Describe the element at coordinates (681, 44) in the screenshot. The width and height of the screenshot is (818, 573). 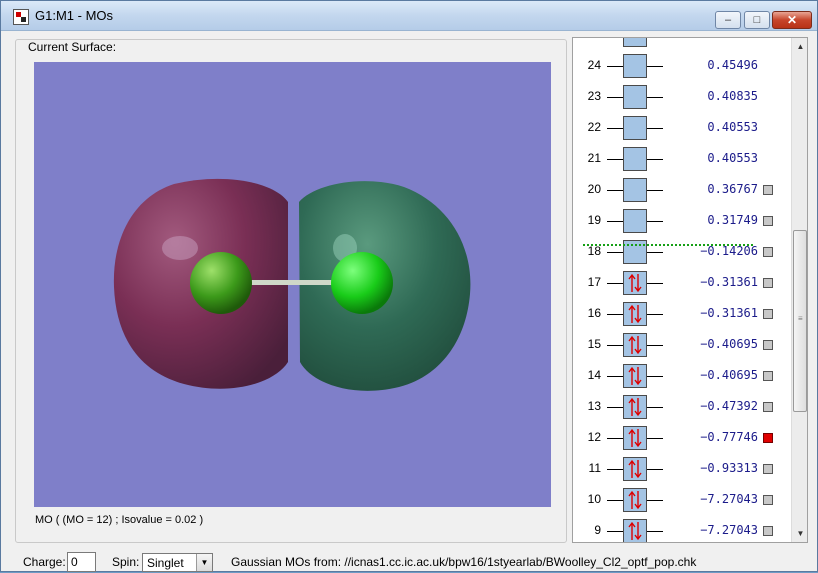
I see `mo-level-row: 25 0.45496` at that location.